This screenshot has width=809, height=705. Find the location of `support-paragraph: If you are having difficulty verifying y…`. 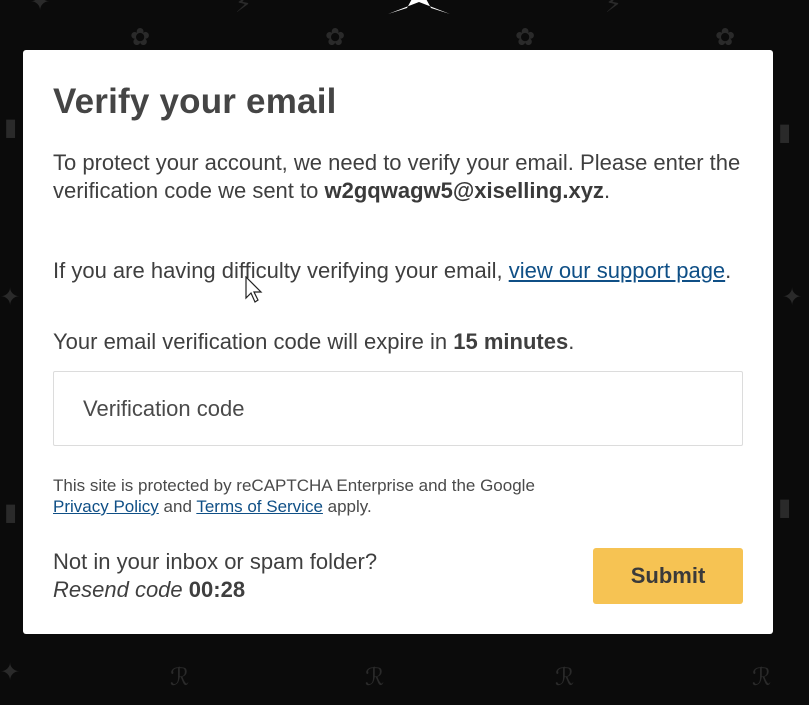

support-paragraph: If you are having difficulty verifying y… is located at coordinates (398, 271).